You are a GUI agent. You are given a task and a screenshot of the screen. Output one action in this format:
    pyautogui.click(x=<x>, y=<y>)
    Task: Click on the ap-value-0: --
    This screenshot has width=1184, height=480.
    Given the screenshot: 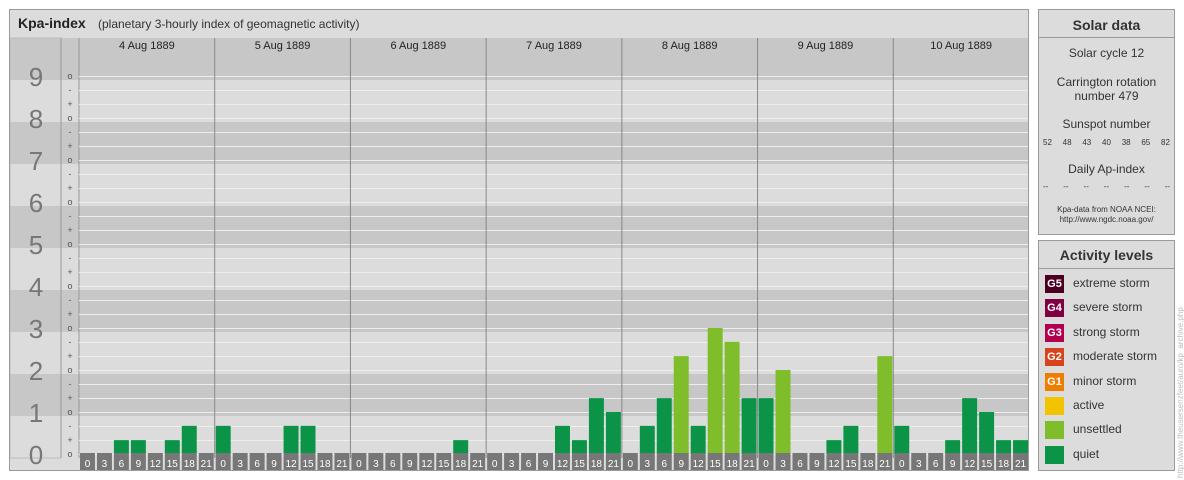 What is the action you would take?
    pyautogui.click(x=1046, y=186)
    